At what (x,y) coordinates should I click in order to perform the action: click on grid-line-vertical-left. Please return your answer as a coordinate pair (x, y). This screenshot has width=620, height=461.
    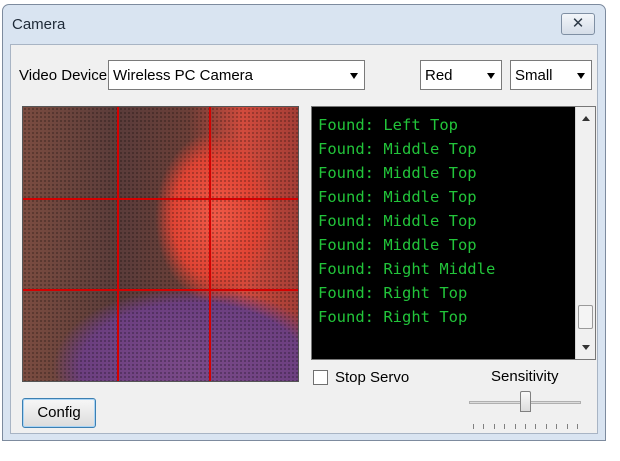
    Looking at the image, I should click on (118, 244).